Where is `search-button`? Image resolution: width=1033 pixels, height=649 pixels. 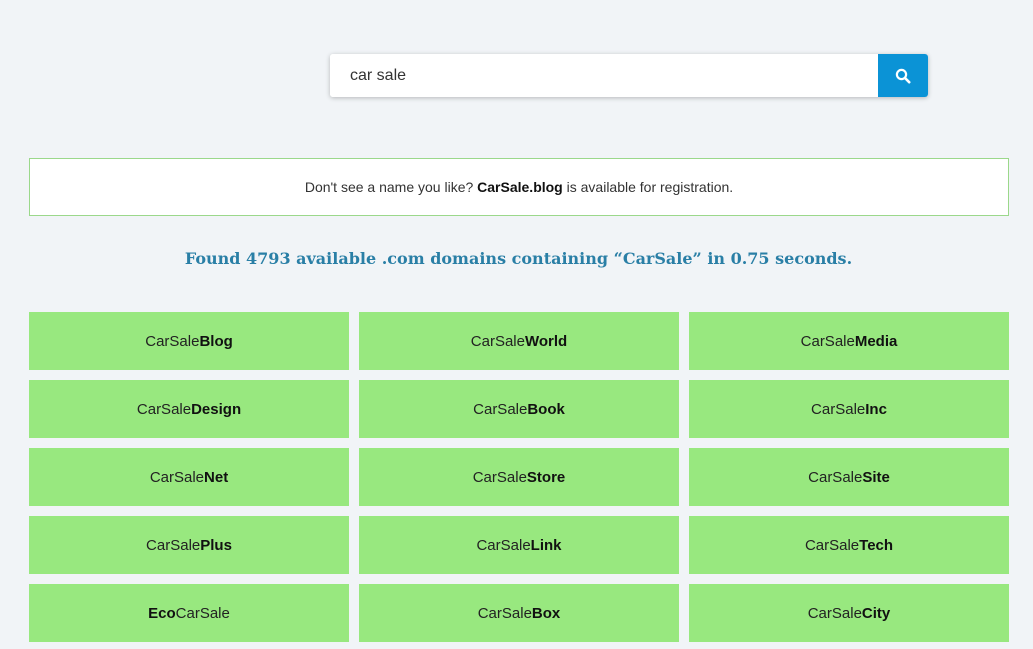 search-button is located at coordinates (903, 75).